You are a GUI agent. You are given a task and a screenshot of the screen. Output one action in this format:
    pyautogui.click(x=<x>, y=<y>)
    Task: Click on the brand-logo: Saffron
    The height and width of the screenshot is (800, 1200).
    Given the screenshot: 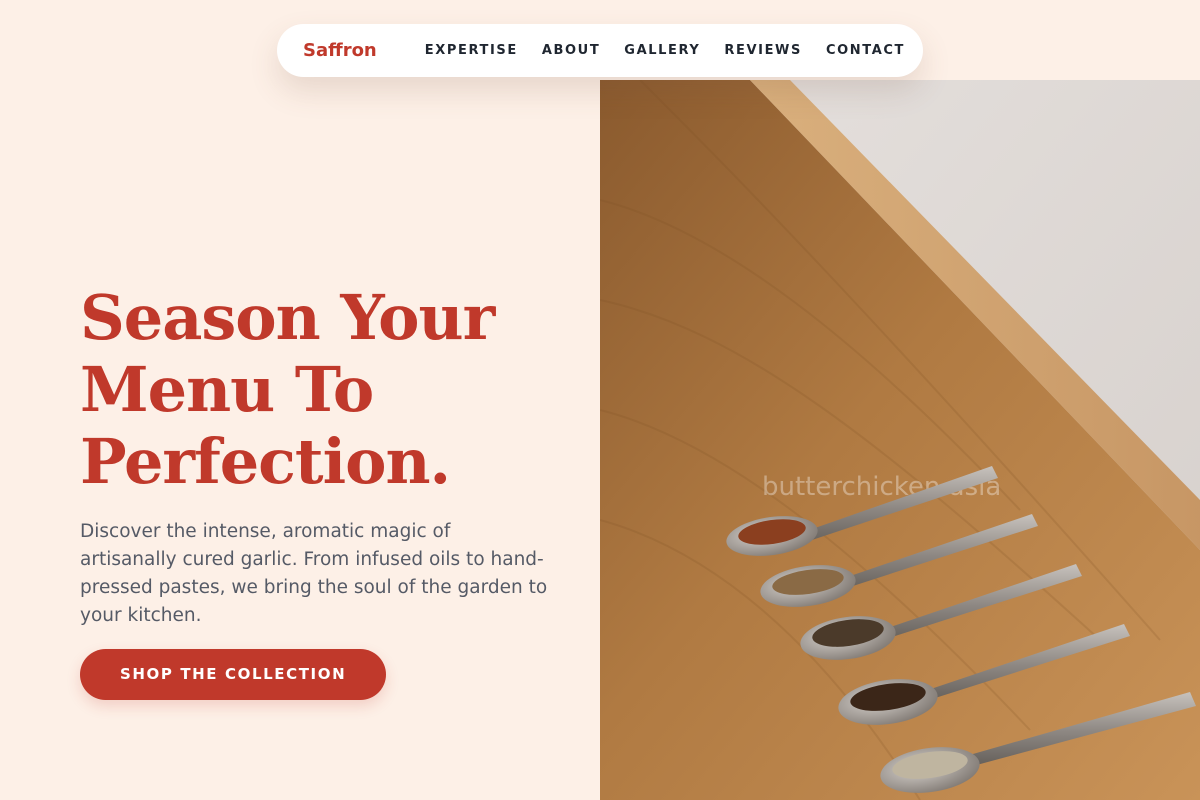 What is the action you would take?
    pyautogui.click(x=340, y=50)
    